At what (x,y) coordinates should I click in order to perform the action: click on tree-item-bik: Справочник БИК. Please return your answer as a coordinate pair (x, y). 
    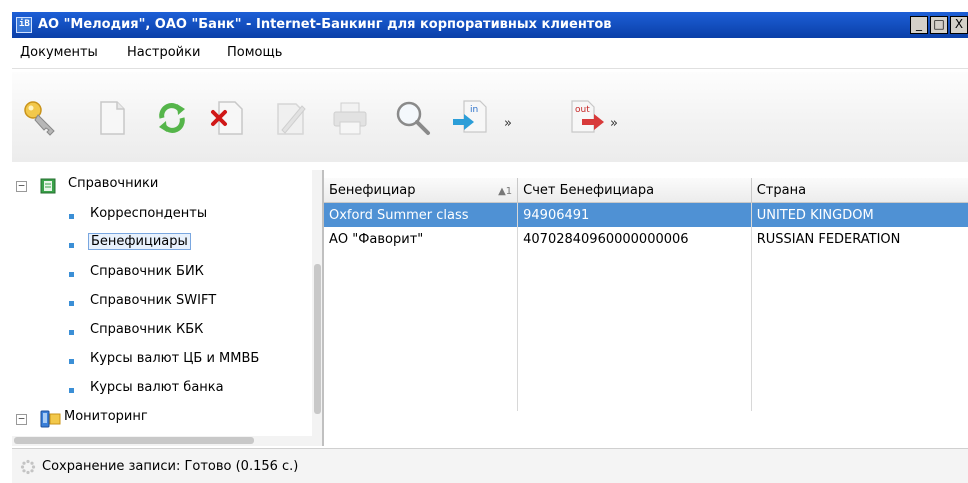
    Looking at the image, I should click on (162, 275).